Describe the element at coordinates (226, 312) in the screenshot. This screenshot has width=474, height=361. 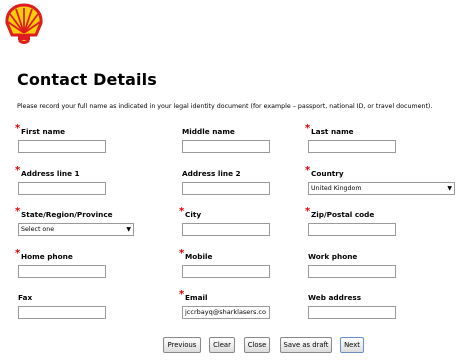
I see `email-input: jccrbayq@sharklasers.co` at that location.